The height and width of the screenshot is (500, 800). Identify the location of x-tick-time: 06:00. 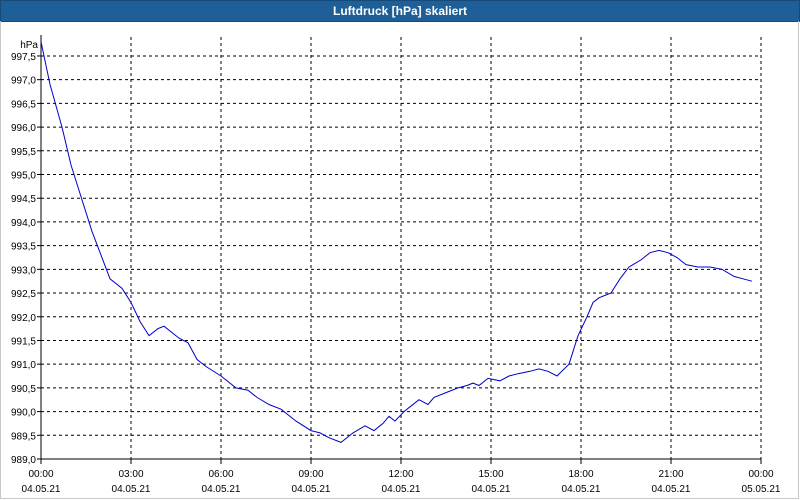
(220, 474).